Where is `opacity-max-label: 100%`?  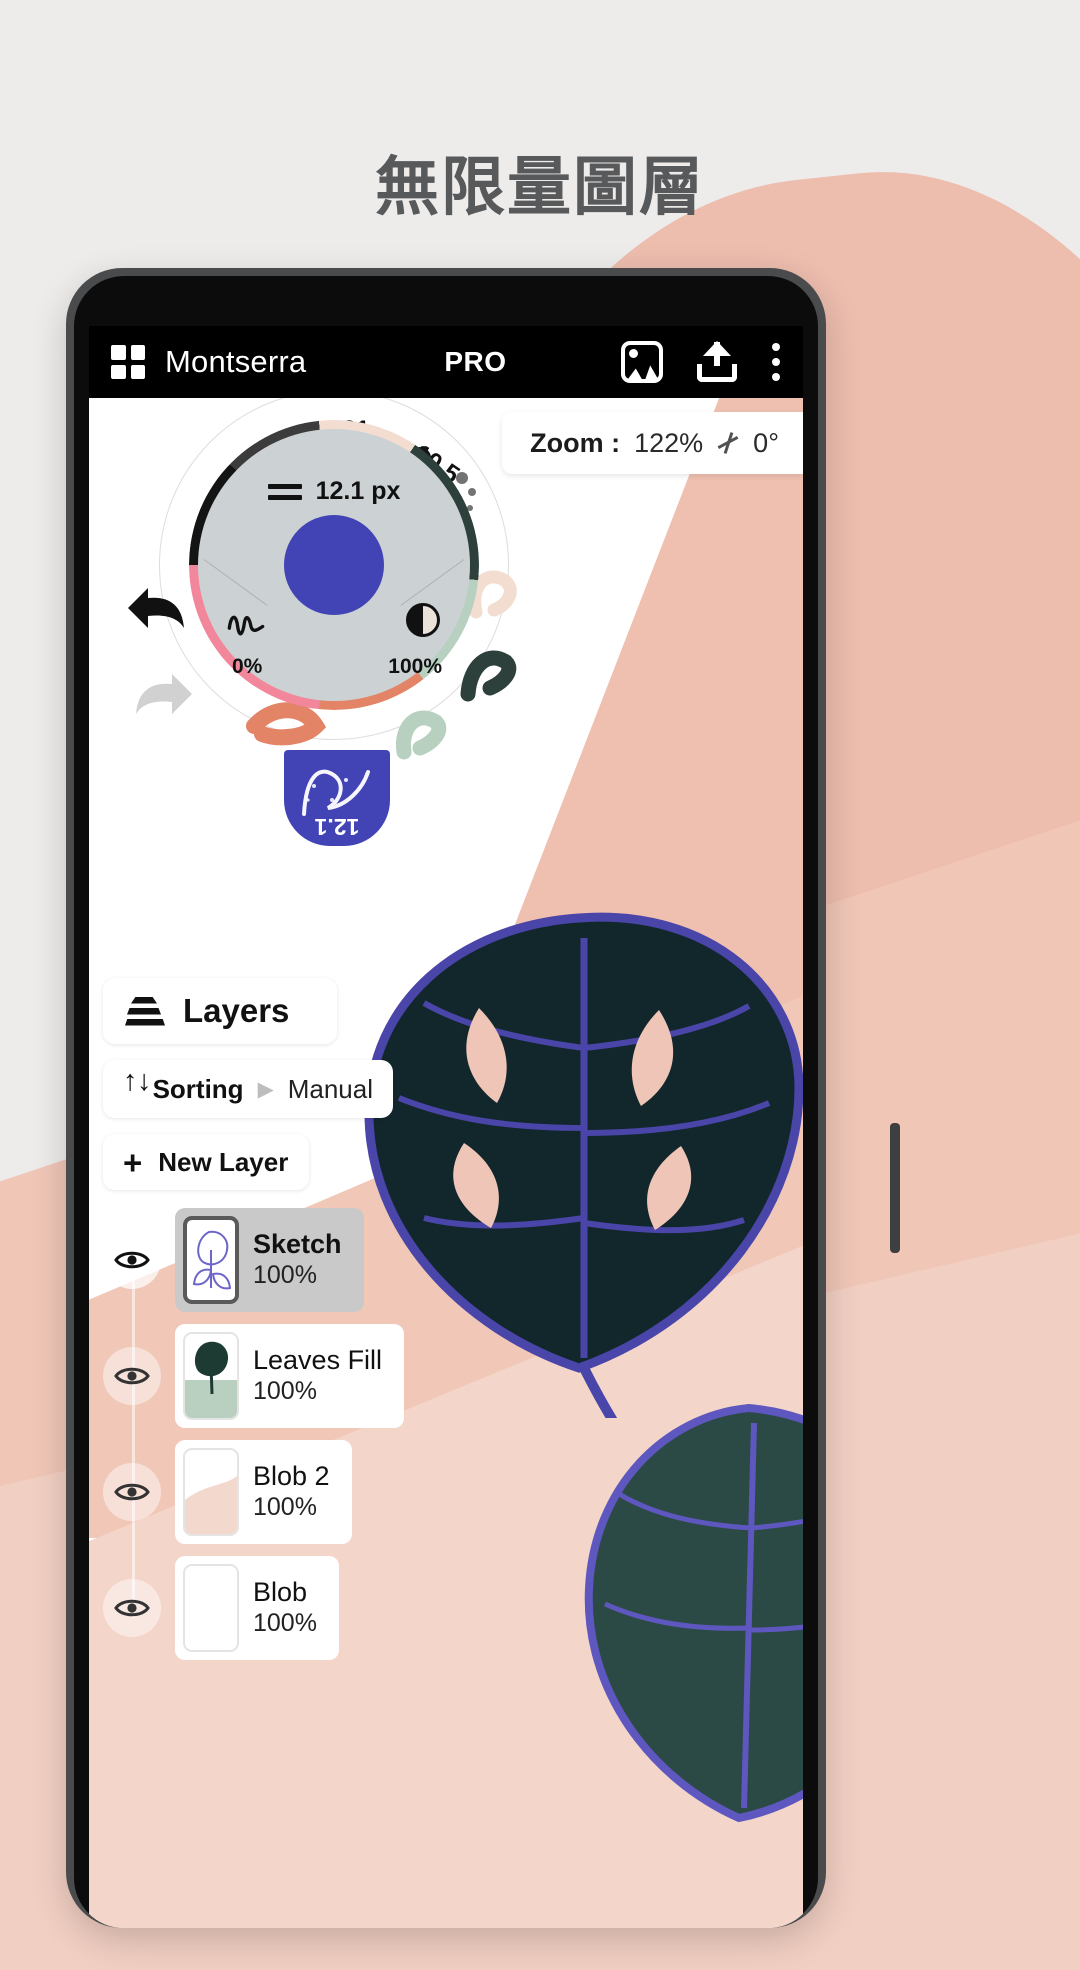
opacity-max-label: 100% is located at coordinates (415, 666).